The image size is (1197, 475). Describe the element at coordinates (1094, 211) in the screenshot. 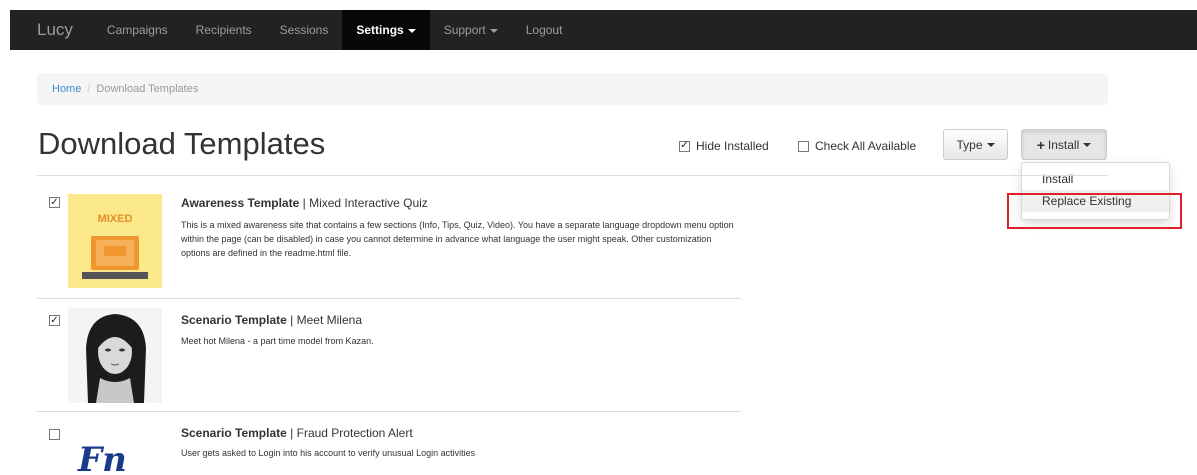

I see `highlight-box` at that location.